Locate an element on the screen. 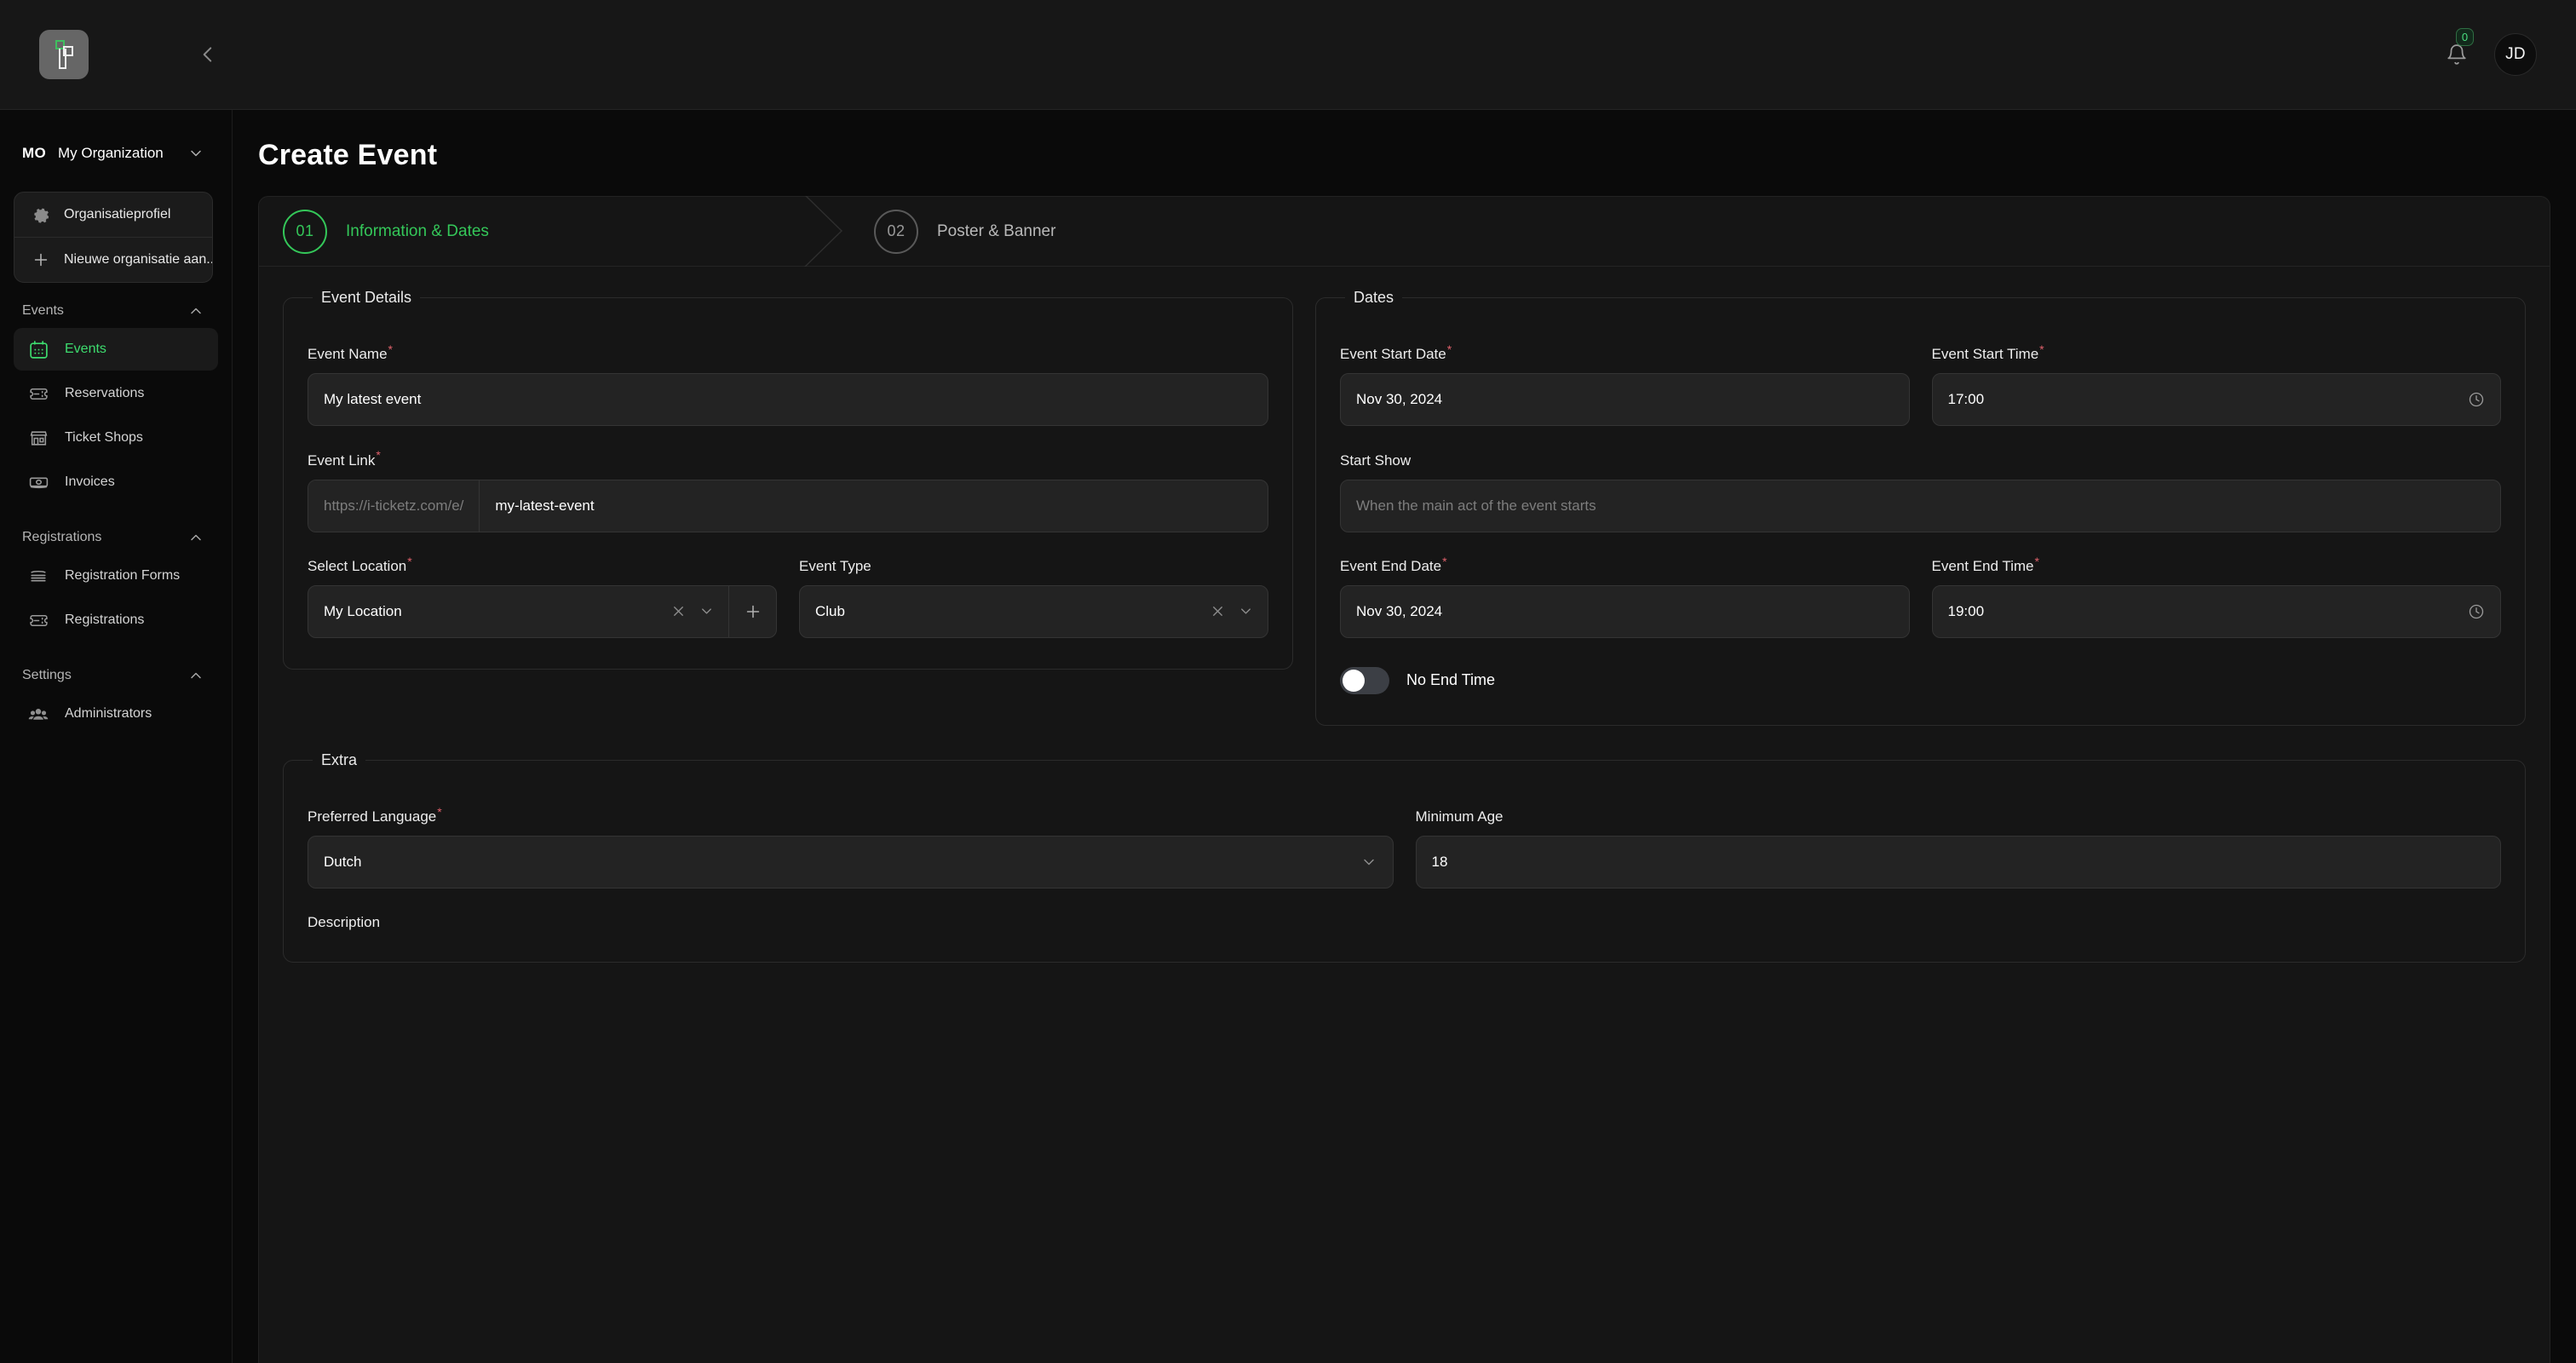 Image resolution: width=2576 pixels, height=1363 pixels. sidebar-item-events: Events is located at coordinates (116, 350).